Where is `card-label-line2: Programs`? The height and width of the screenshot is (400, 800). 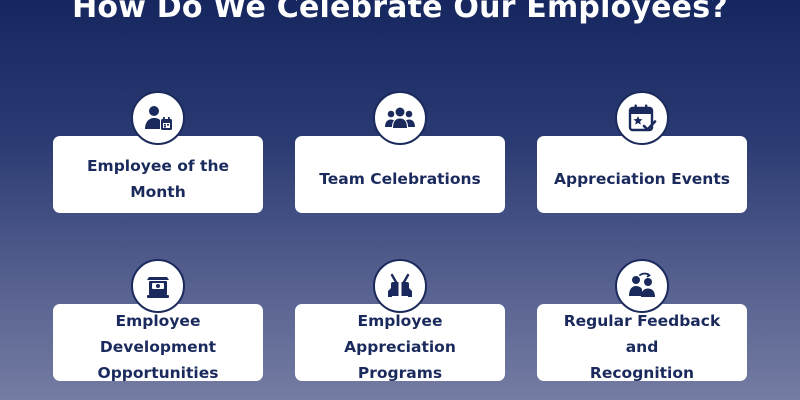 card-label-line2: Programs is located at coordinates (400, 372).